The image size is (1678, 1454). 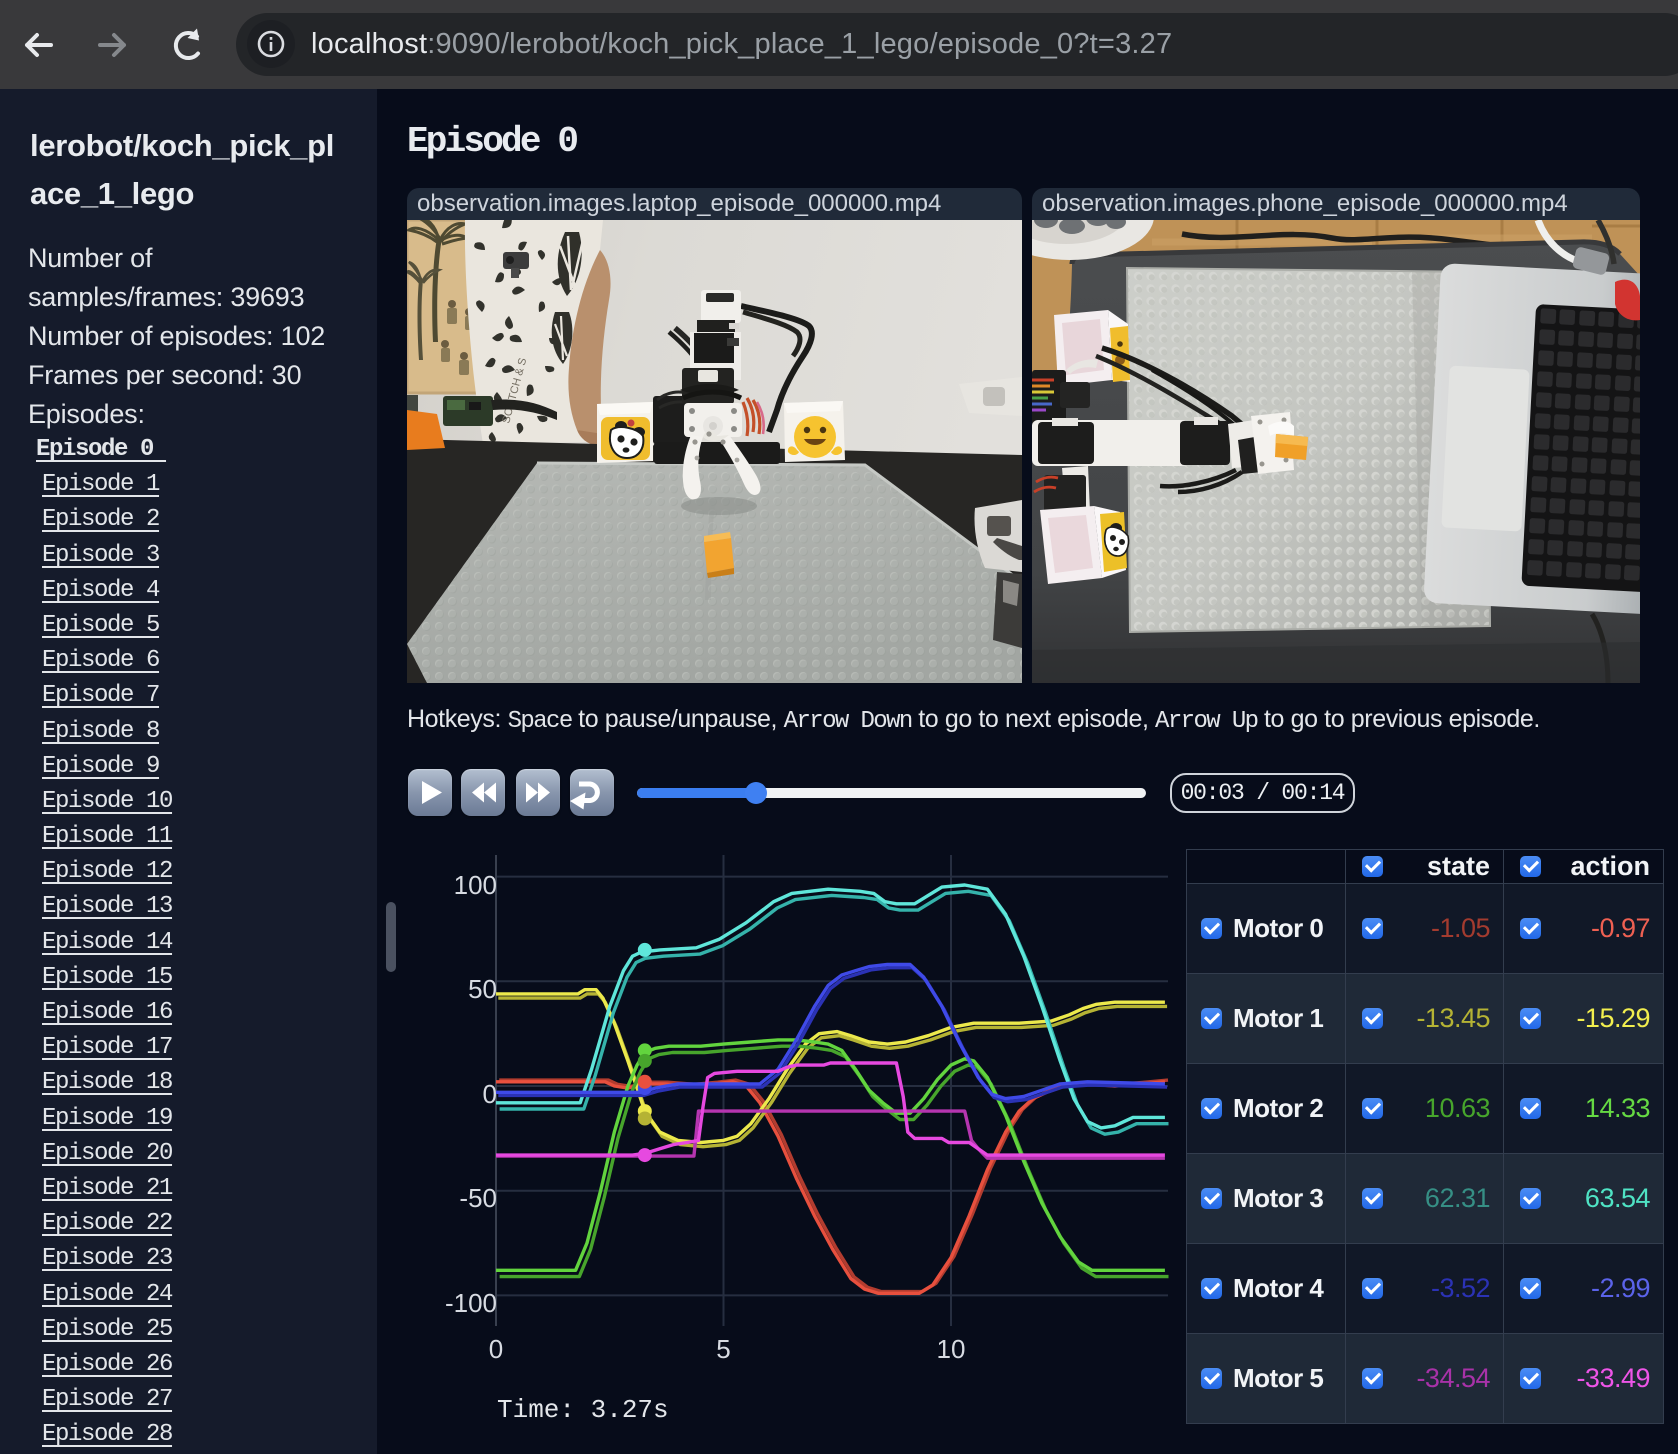 What do you see at coordinates (482, 989) in the screenshot?
I see `svg-text: 50` at bounding box center [482, 989].